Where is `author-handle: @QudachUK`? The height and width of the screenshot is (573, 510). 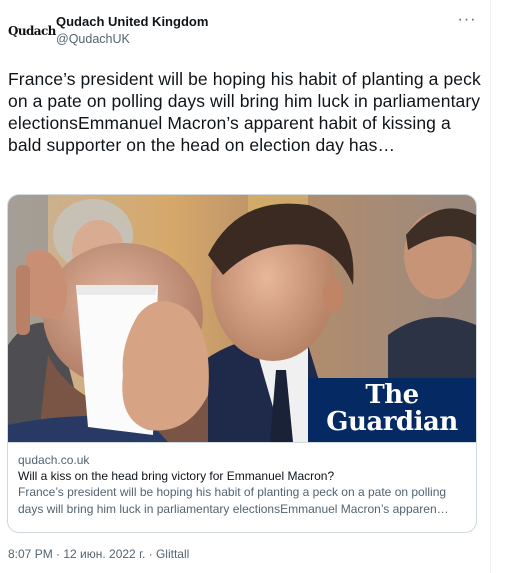
author-handle: @QudachUK is located at coordinates (132, 39).